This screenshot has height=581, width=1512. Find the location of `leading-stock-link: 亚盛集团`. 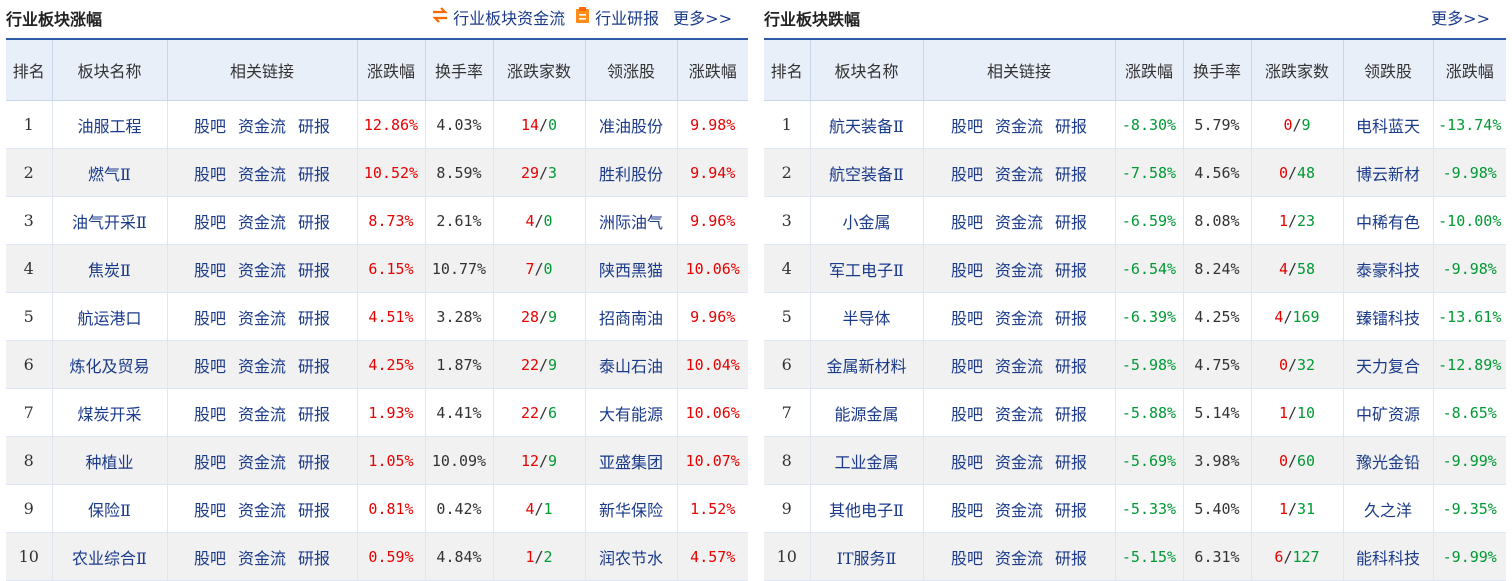

leading-stock-link: 亚盛集团 is located at coordinates (631, 462).